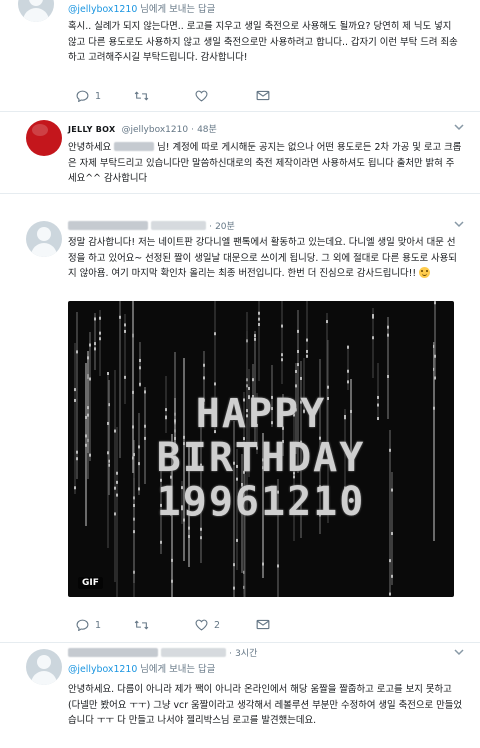 The height and width of the screenshot is (748, 480). I want to click on like-button, so click(201, 96).